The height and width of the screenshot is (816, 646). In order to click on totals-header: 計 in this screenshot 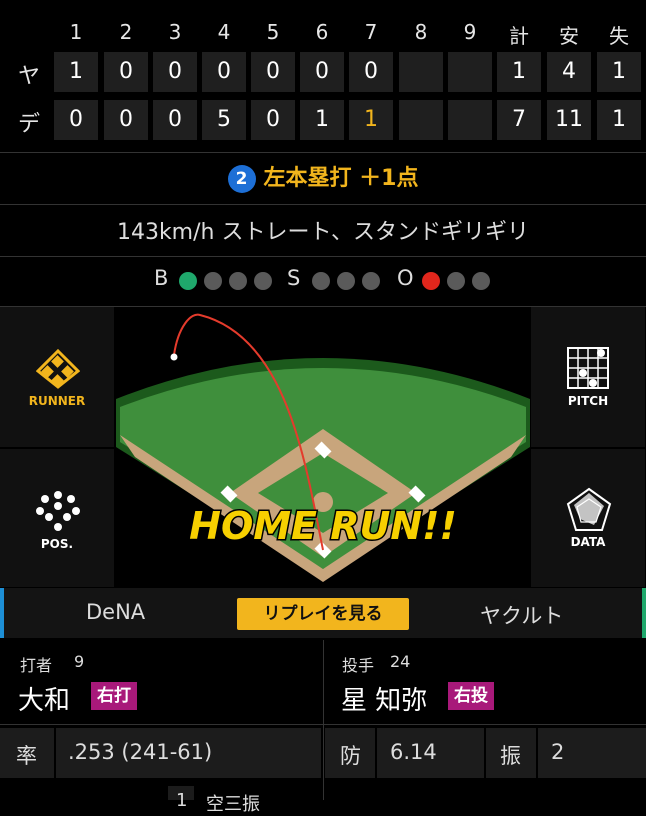, I will do `click(519, 36)`.